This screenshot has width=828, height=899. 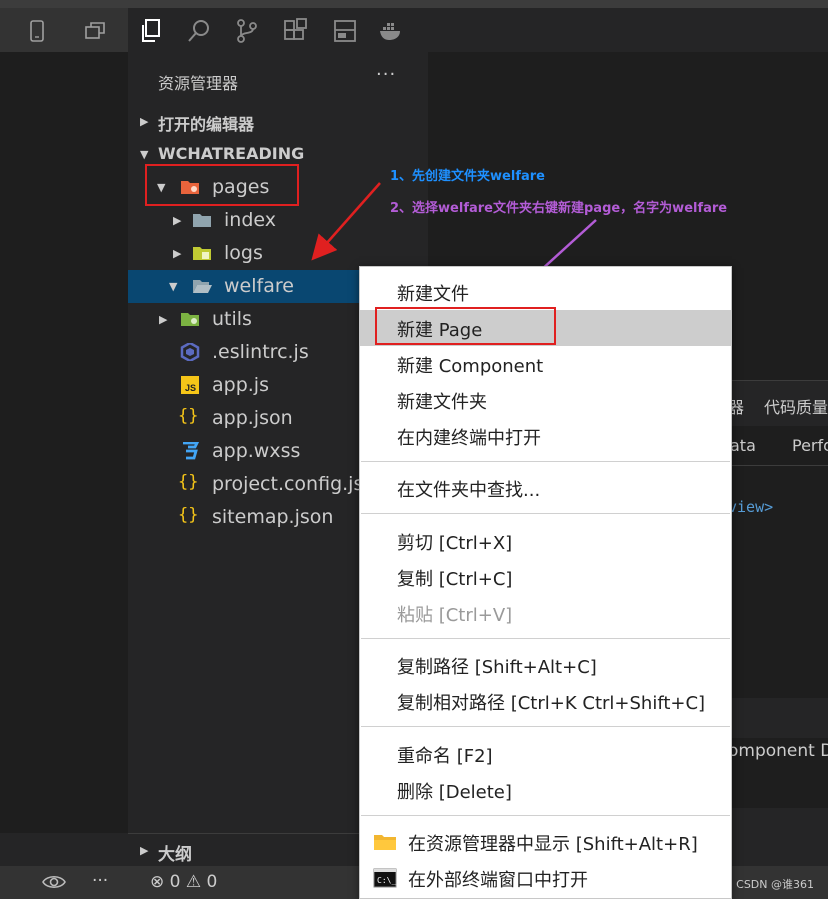 What do you see at coordinates (454, 792) in the screenshot?
I see `menu-item-label: 删除 [Delete]` at bounding box center [454, 792].